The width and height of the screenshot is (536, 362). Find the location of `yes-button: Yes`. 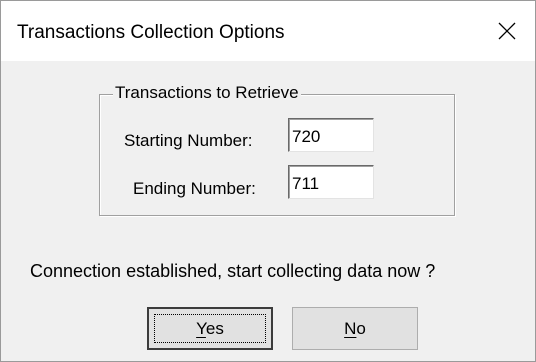

yes-button: Yes is located at coordinates (210, 328).